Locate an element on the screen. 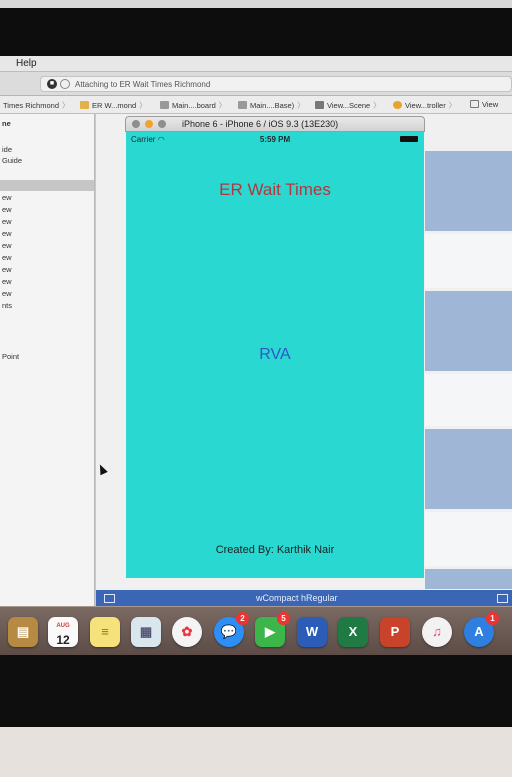 The image size is (512, 777). outline-item: ne is located at coordinates (6, 123).